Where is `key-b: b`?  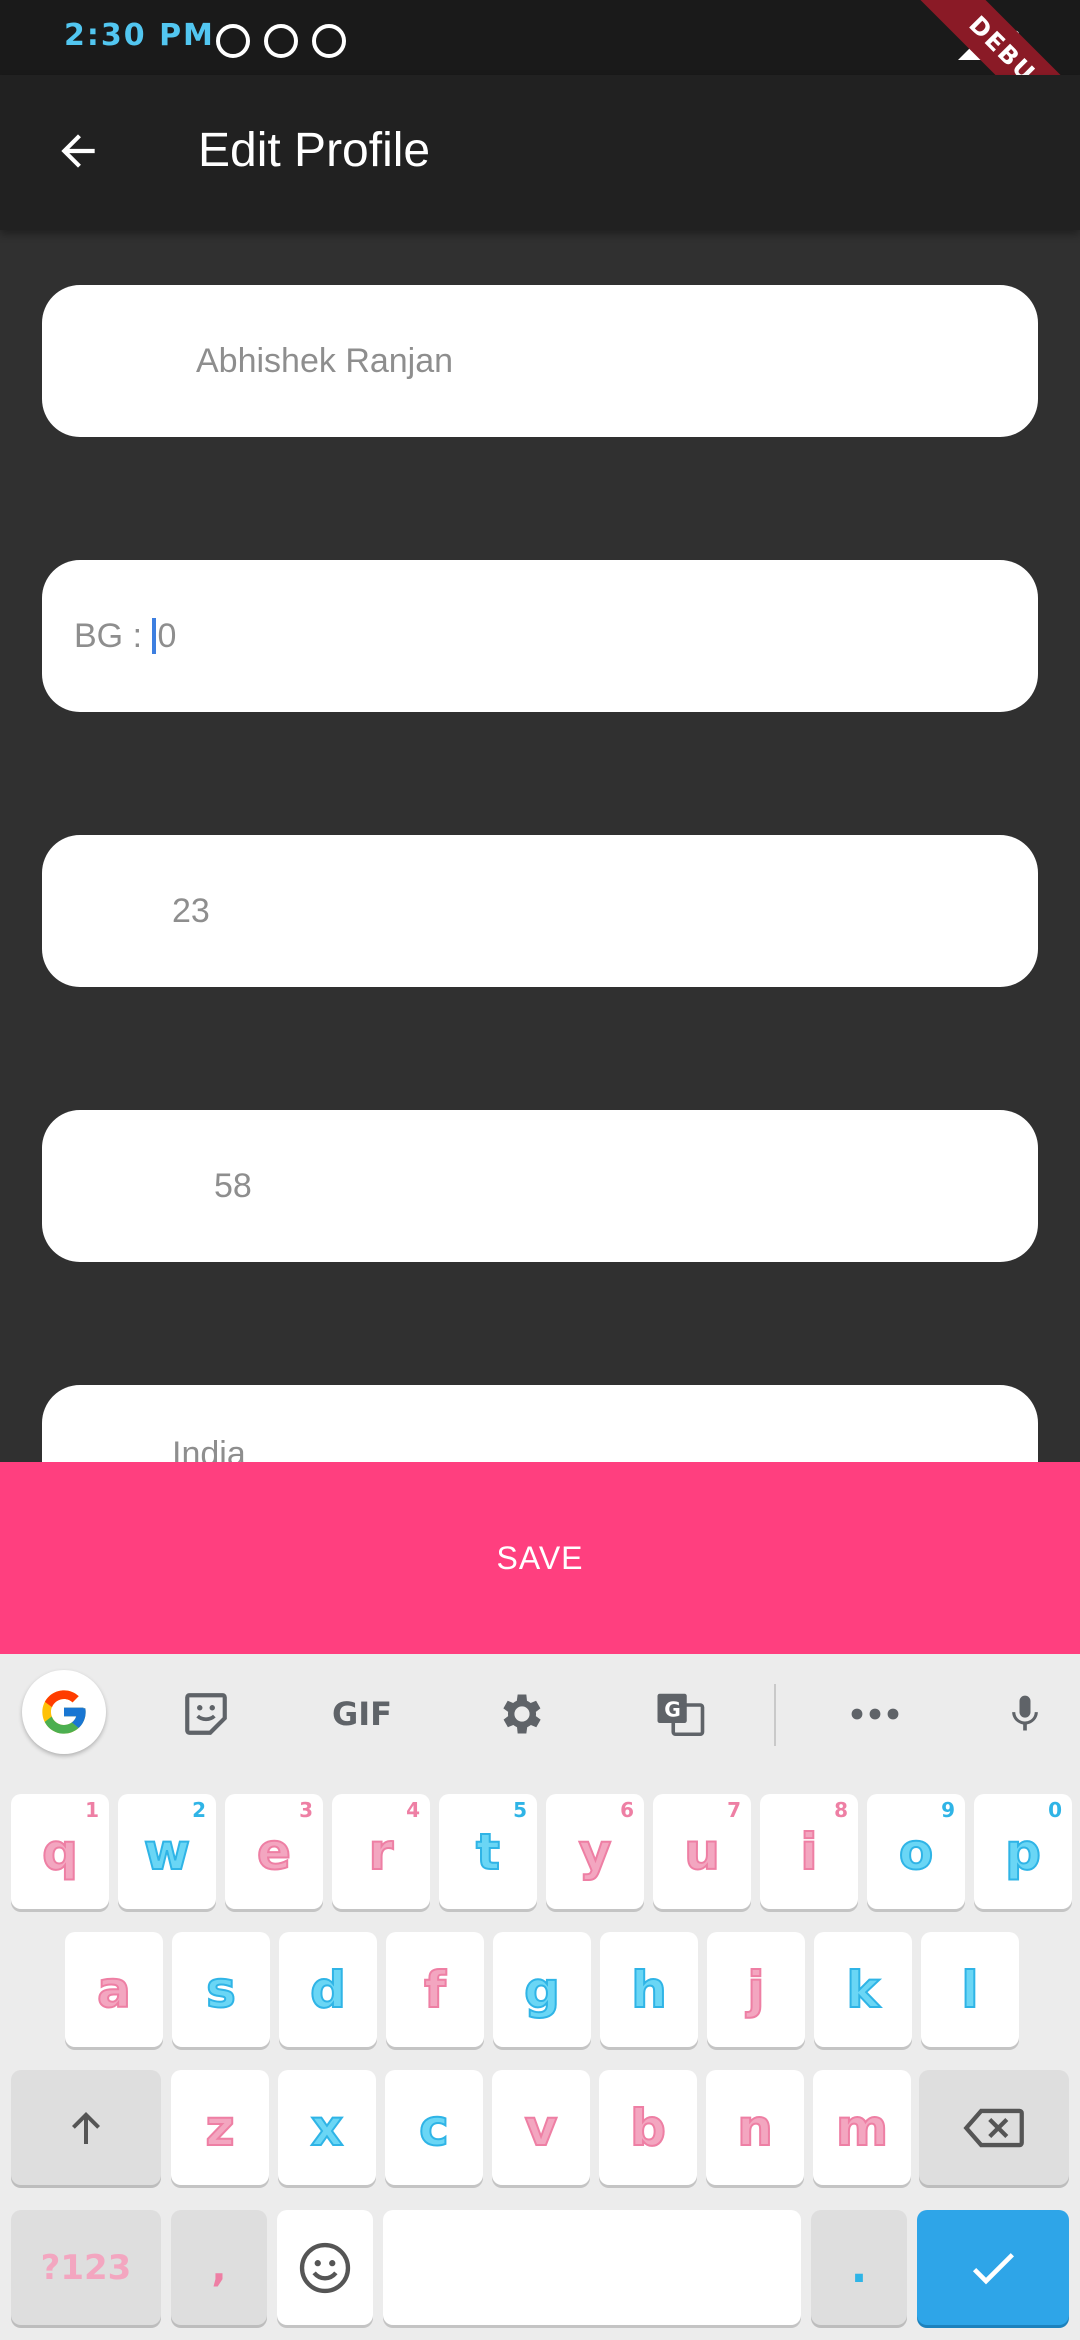 key-b: b is located at coordinates (648, 2127).